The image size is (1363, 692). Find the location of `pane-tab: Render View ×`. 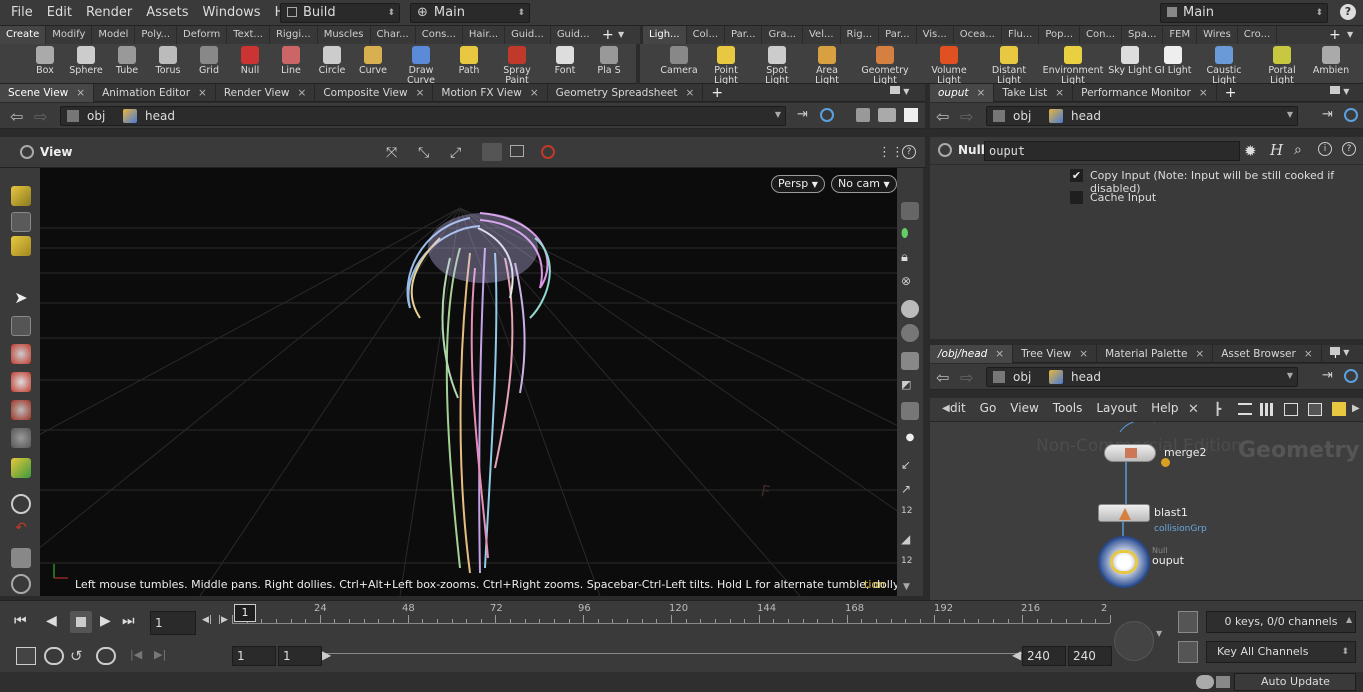

pane-tab: Render View × is located at coordinates (266, 92).